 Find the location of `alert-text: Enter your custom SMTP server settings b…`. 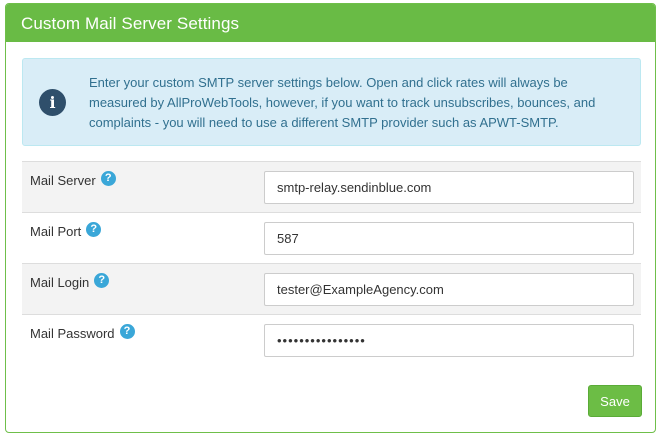

alert-text: Enter your custom SMTP server settings b… is located at coordinates (342, 102).